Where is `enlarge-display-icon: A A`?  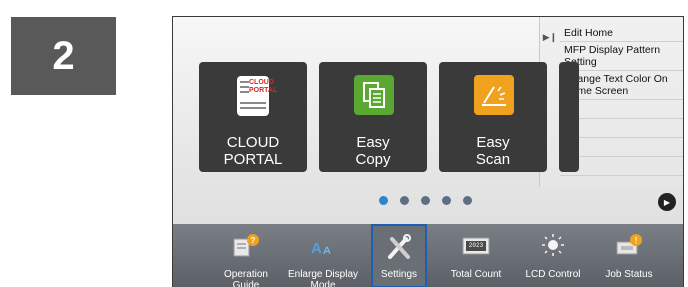 enlarge-display-icon: A A is located at coordinates (323, 247).